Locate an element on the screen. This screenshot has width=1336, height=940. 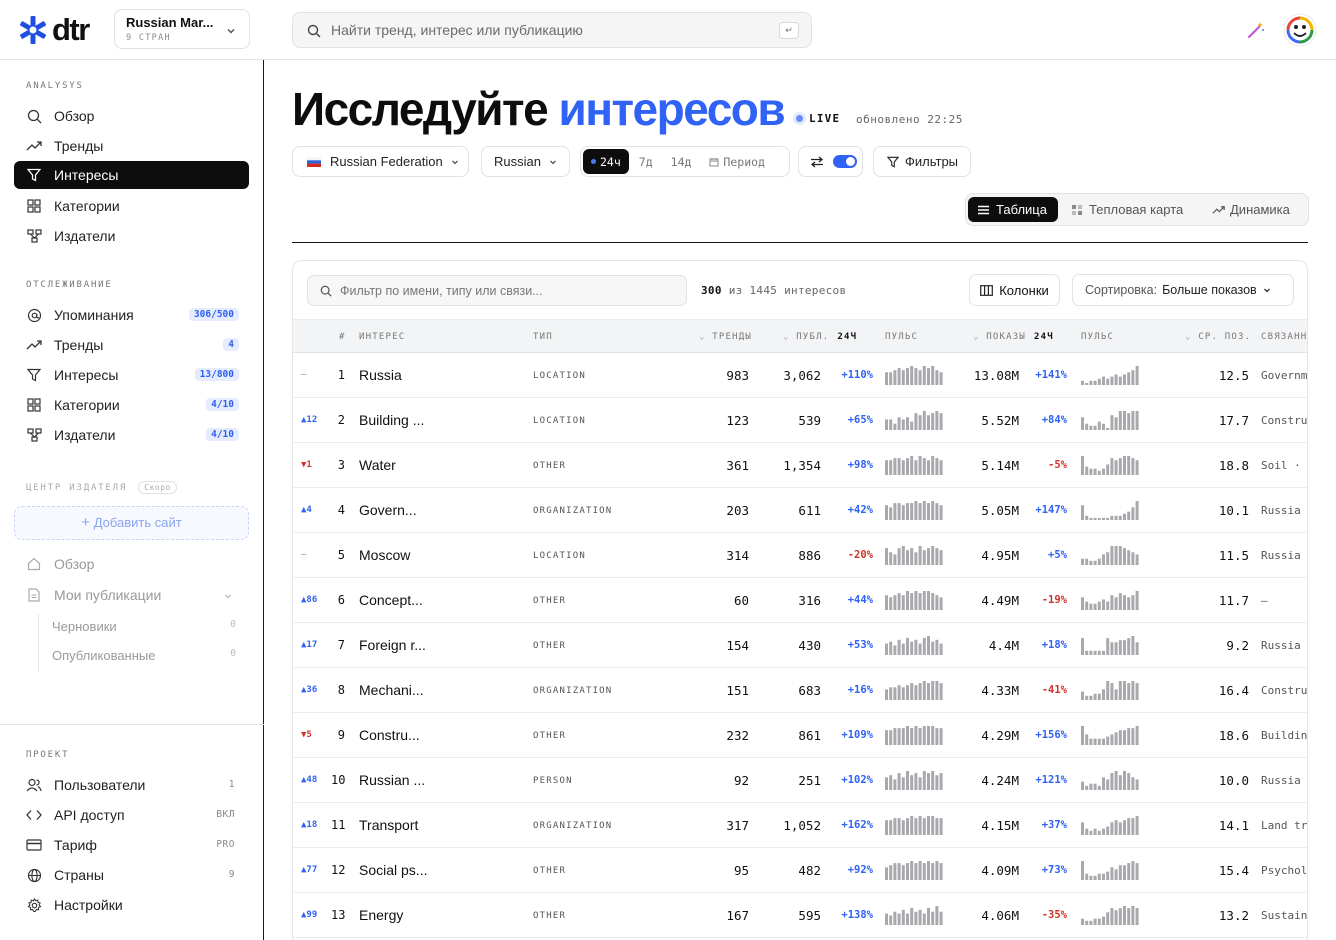
col-interest: ИНТЕРЕС is located at coordinates (382, 337).